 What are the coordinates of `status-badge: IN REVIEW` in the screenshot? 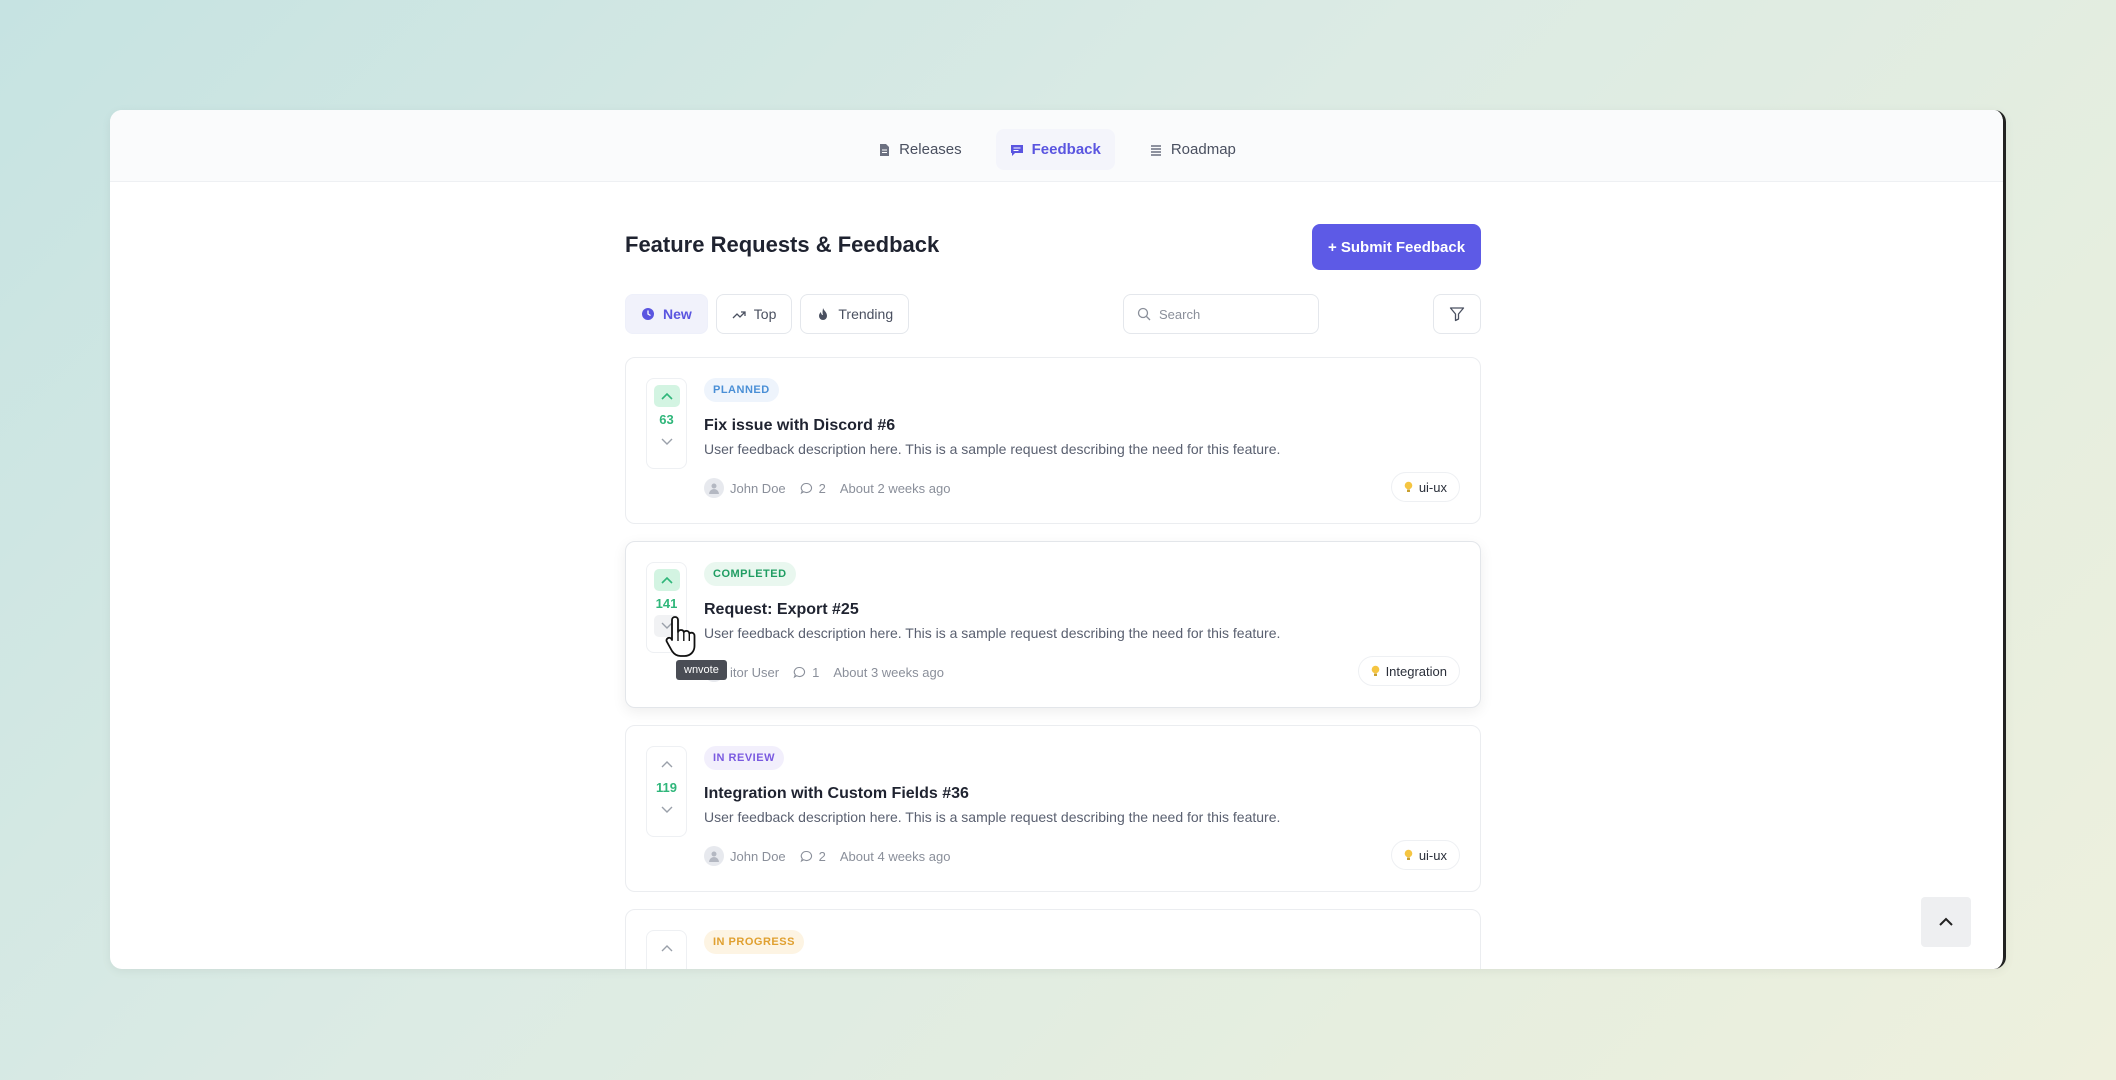 It's located at (744, 758).